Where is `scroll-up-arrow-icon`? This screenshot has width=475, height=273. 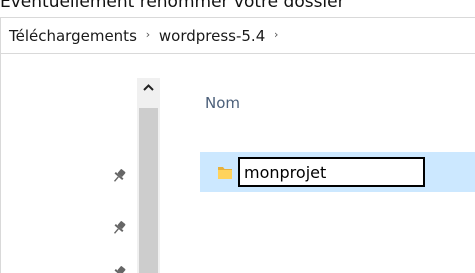 scroll-up-arrow-icon is located at coordinates (148, 91).